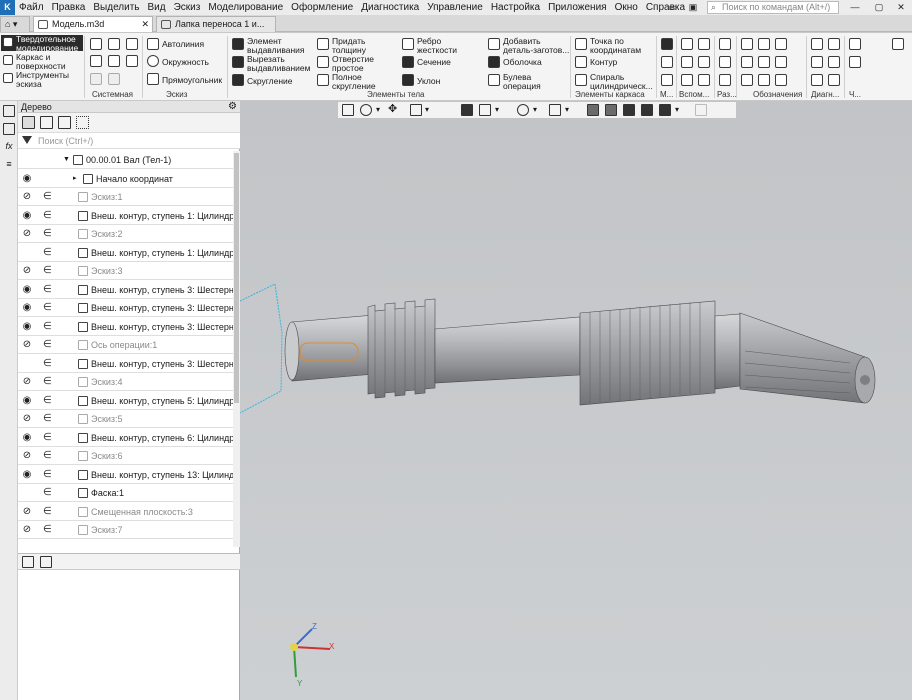  What do you see at coordinates (66, 159) in the screenshot?
I see `chevron-icon: ▼` at bounding box center [66, 159].